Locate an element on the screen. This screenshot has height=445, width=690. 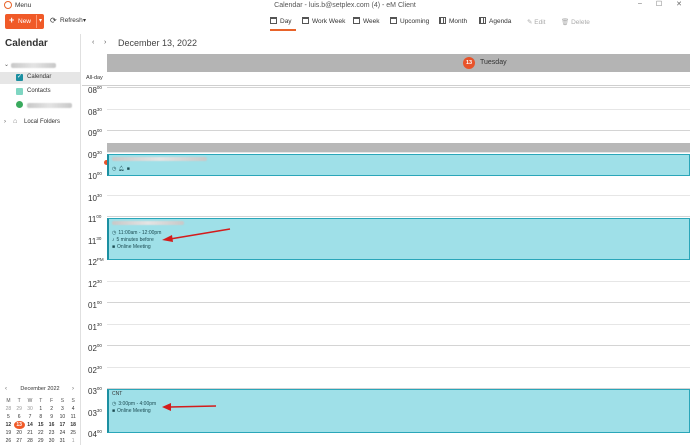
mini-calendar-day: 24 is located at coordinates (62, 433).